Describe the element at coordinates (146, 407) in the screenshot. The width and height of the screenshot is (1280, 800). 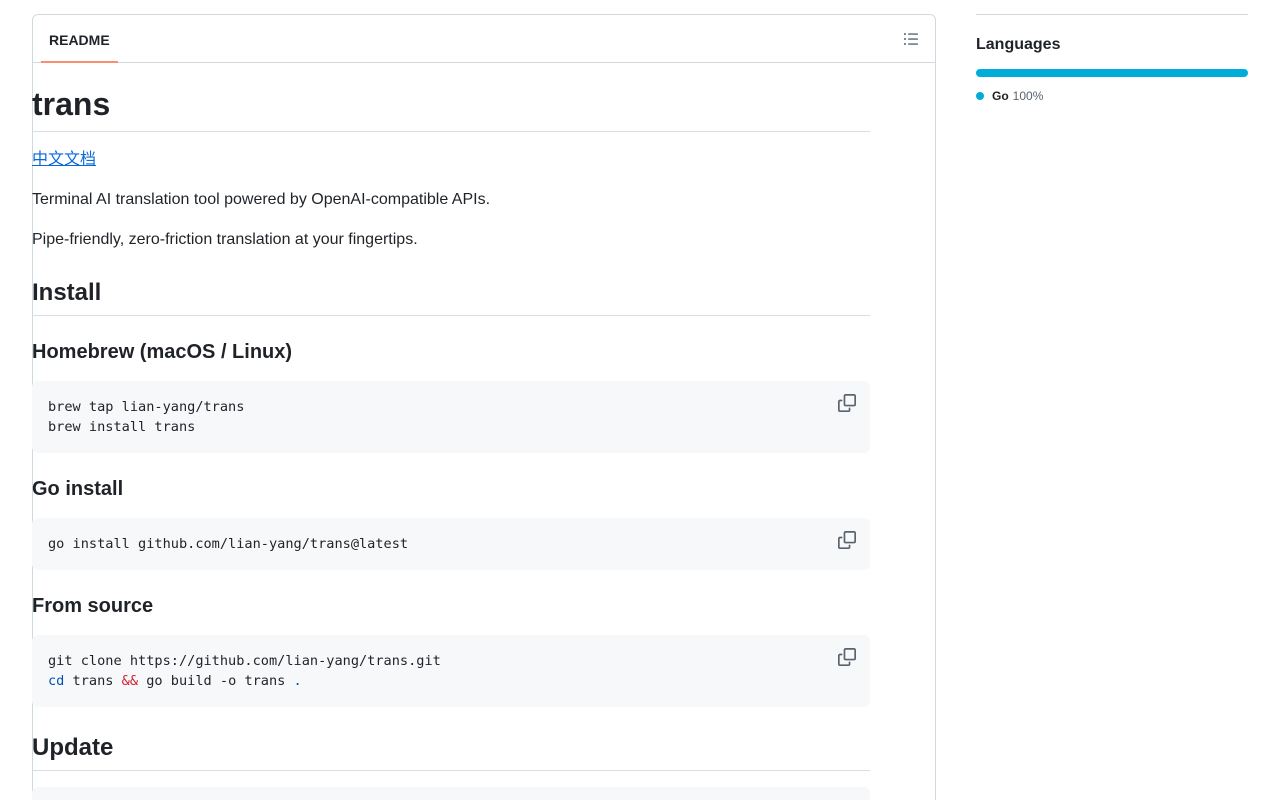
I see `code-line: brew tap lian-yang/trans` at that location.